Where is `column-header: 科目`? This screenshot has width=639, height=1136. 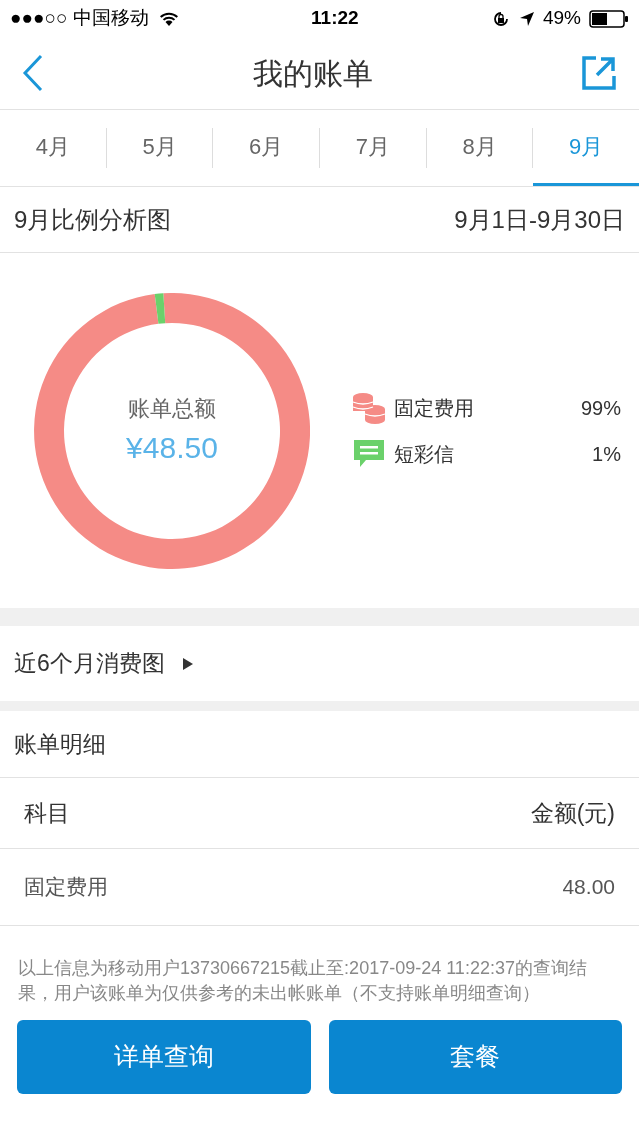 column-header: 科目 is located at coordinates (47, 813).